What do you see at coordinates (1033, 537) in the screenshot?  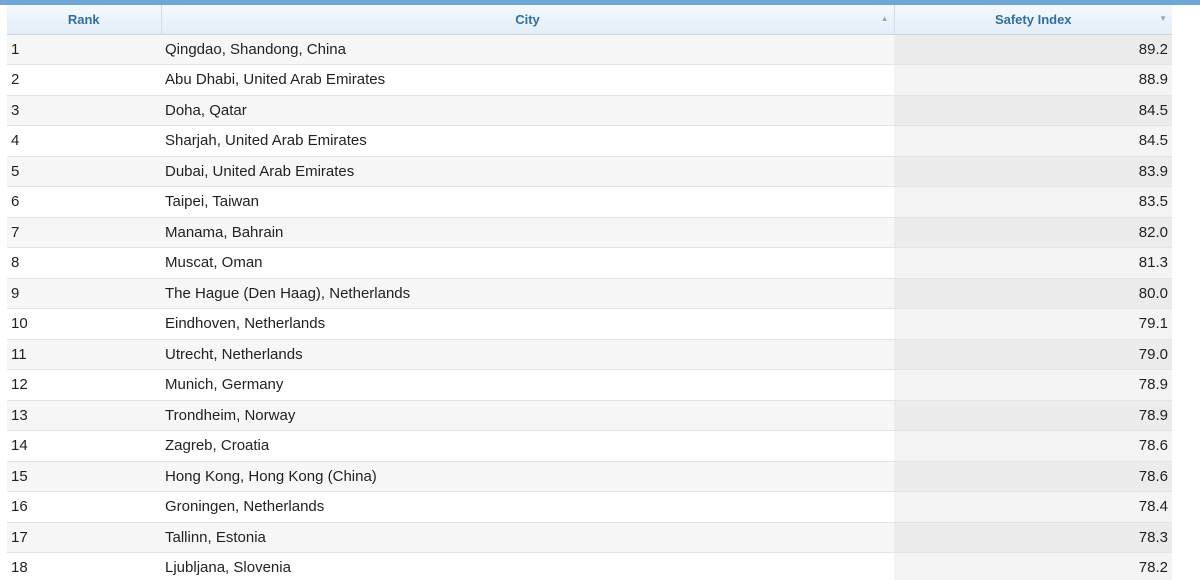 I see `safety-index-cell: 78.3` at bounding box center [1033, 537].